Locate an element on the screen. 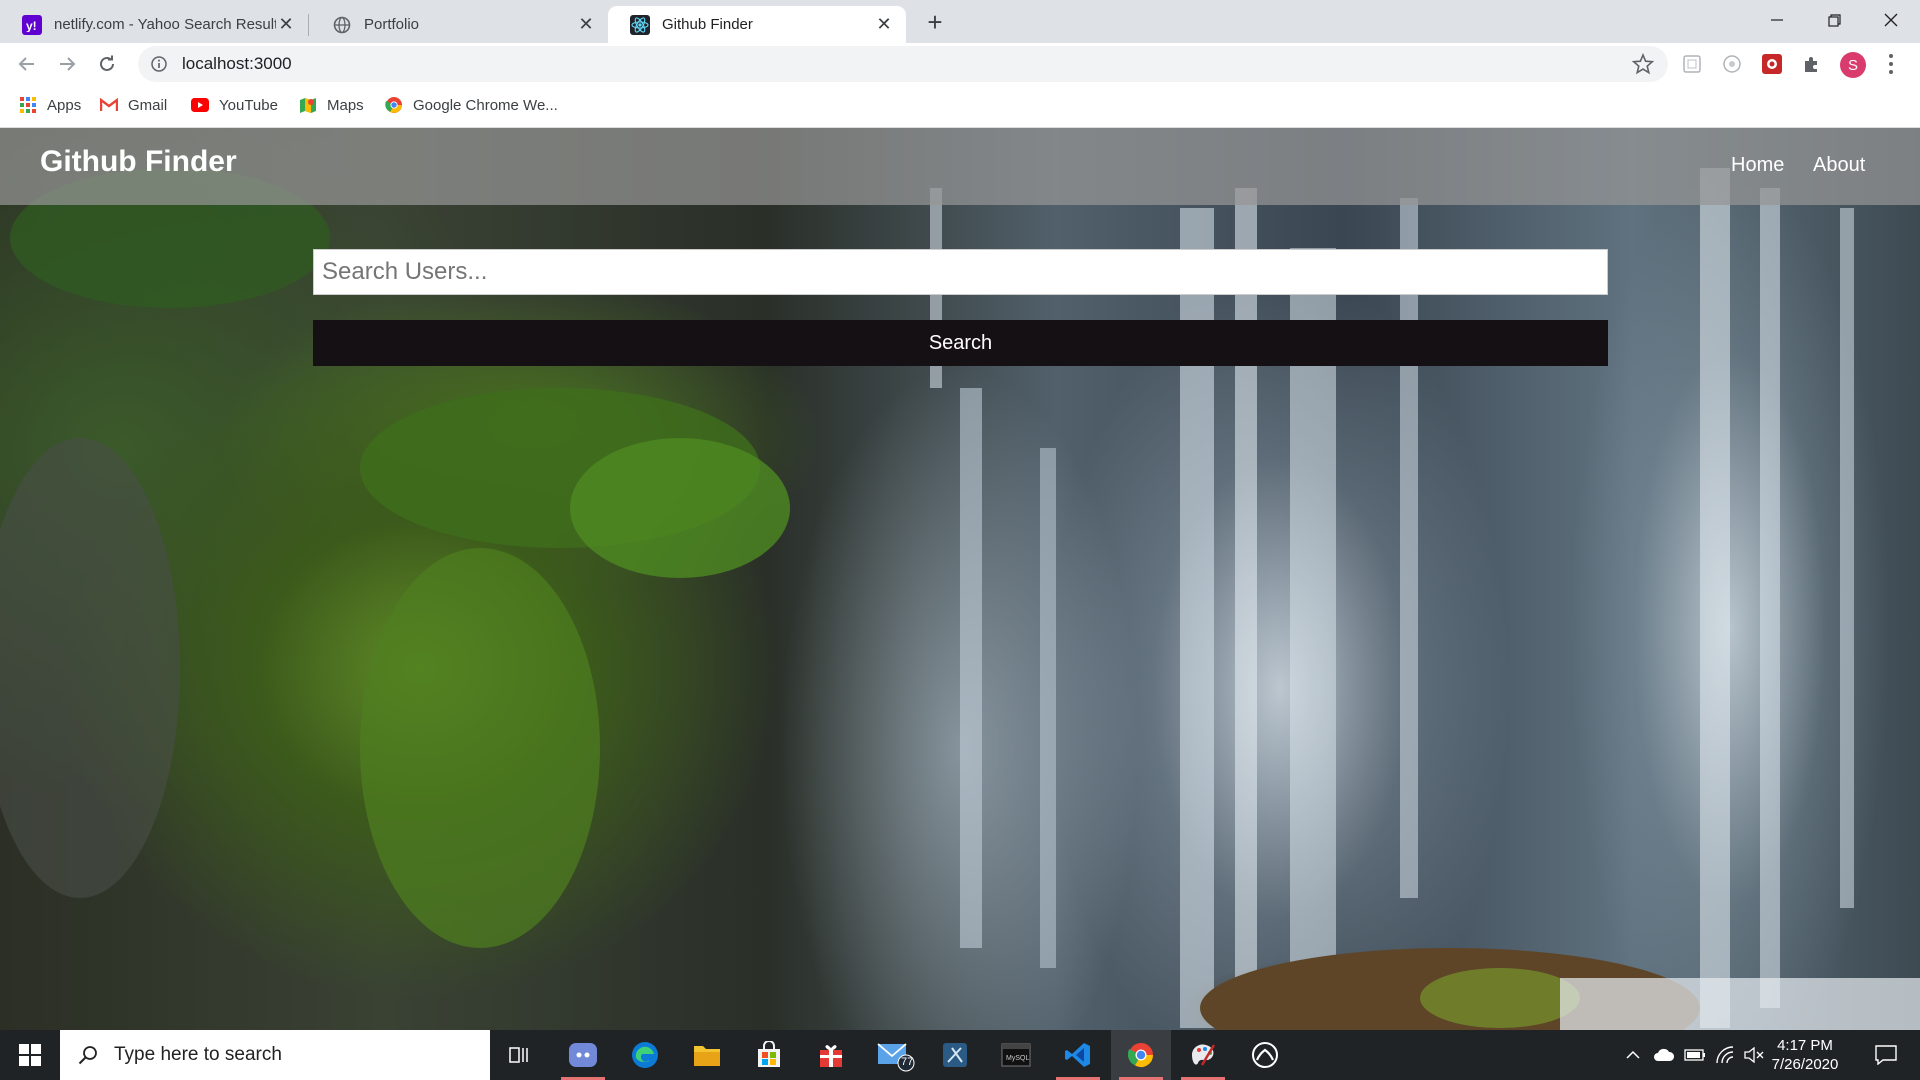 This screenshot has width=1920, height=1080. maps-icon is located at coordinates (308, 105).